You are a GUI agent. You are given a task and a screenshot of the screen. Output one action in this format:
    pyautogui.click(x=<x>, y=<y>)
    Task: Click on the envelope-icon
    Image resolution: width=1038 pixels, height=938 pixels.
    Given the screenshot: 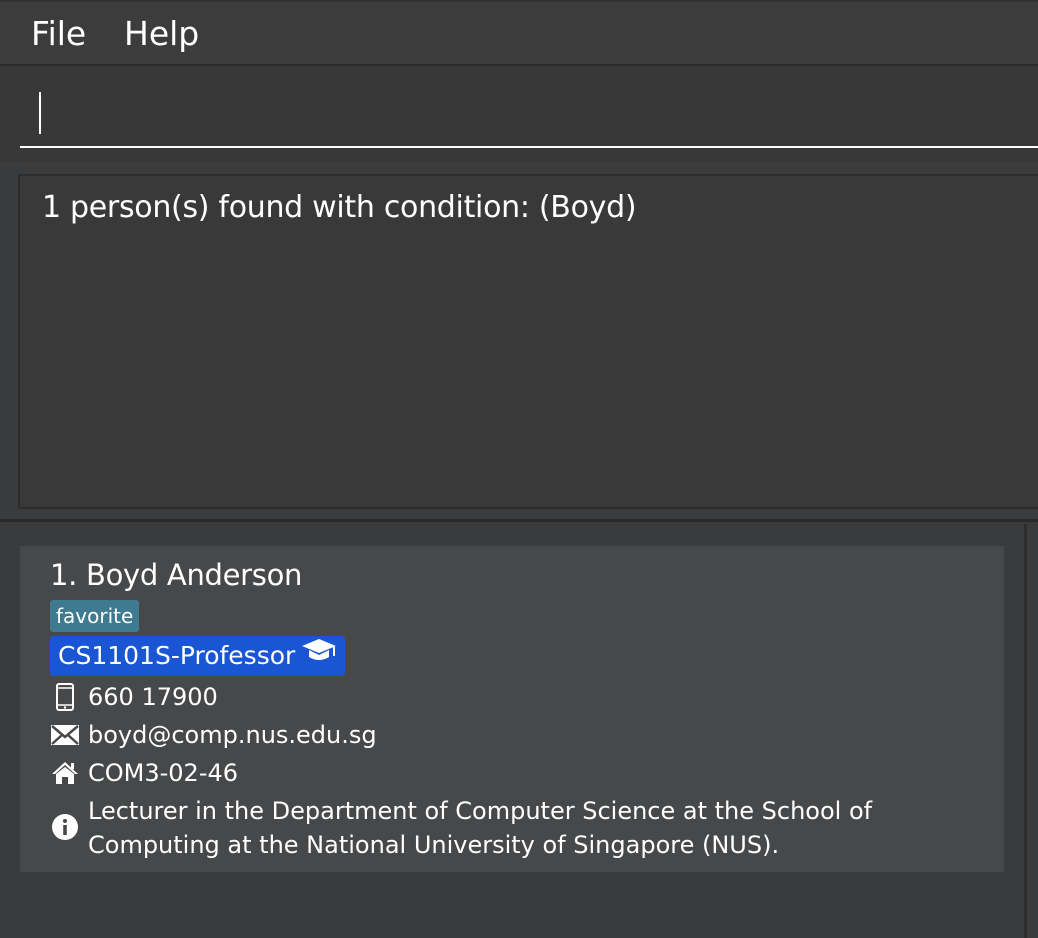 What is the action you would take?
    pyautogui.click(x=65, y=735)
    